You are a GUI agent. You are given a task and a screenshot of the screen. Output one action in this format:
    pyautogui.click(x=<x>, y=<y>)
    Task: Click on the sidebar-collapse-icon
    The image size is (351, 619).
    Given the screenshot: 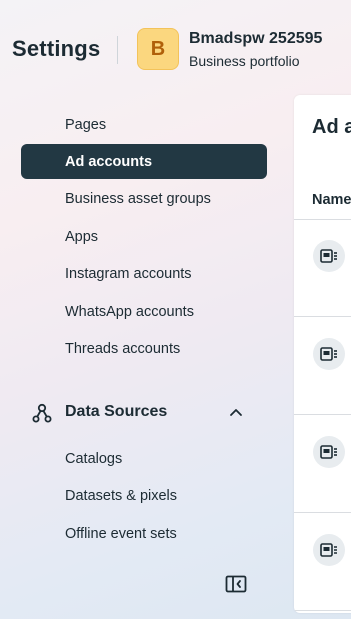 What is the action you would take?
    pyautogui.click(x=236, y=584)
    